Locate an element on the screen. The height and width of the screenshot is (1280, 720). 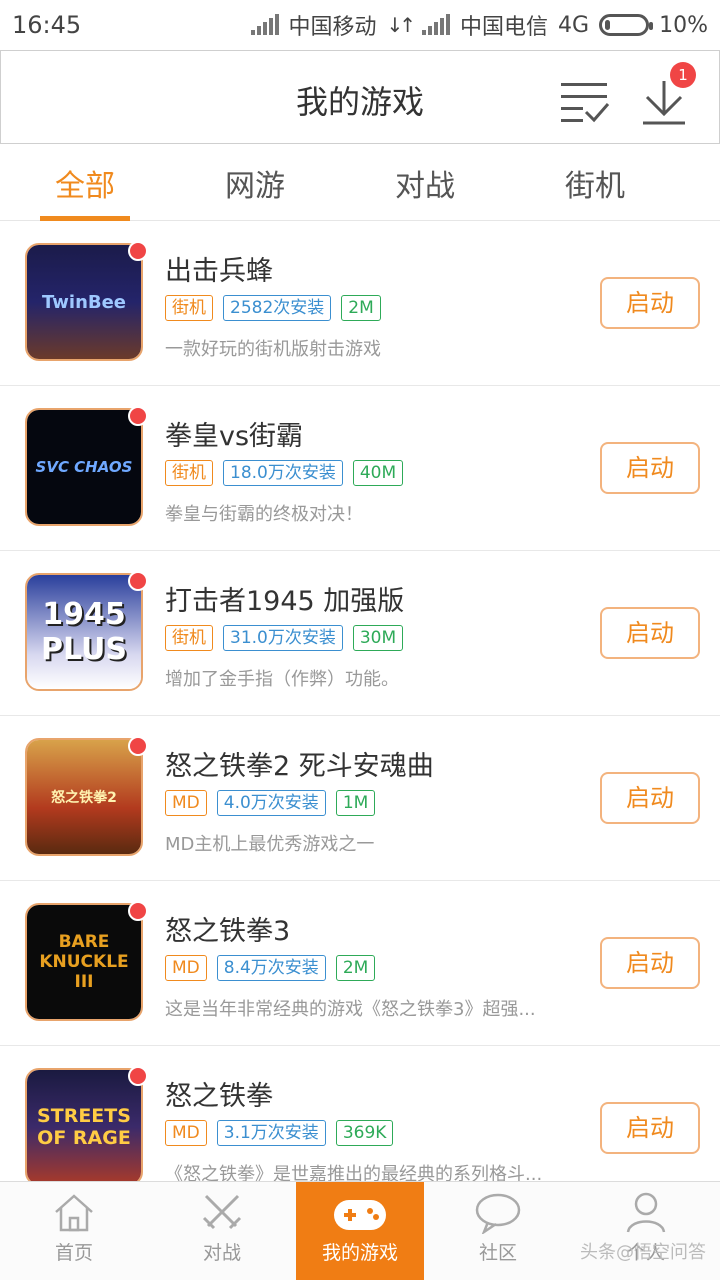
game-tags: 街机 31.0万次安装 30M is located at coordinates (284, 638).